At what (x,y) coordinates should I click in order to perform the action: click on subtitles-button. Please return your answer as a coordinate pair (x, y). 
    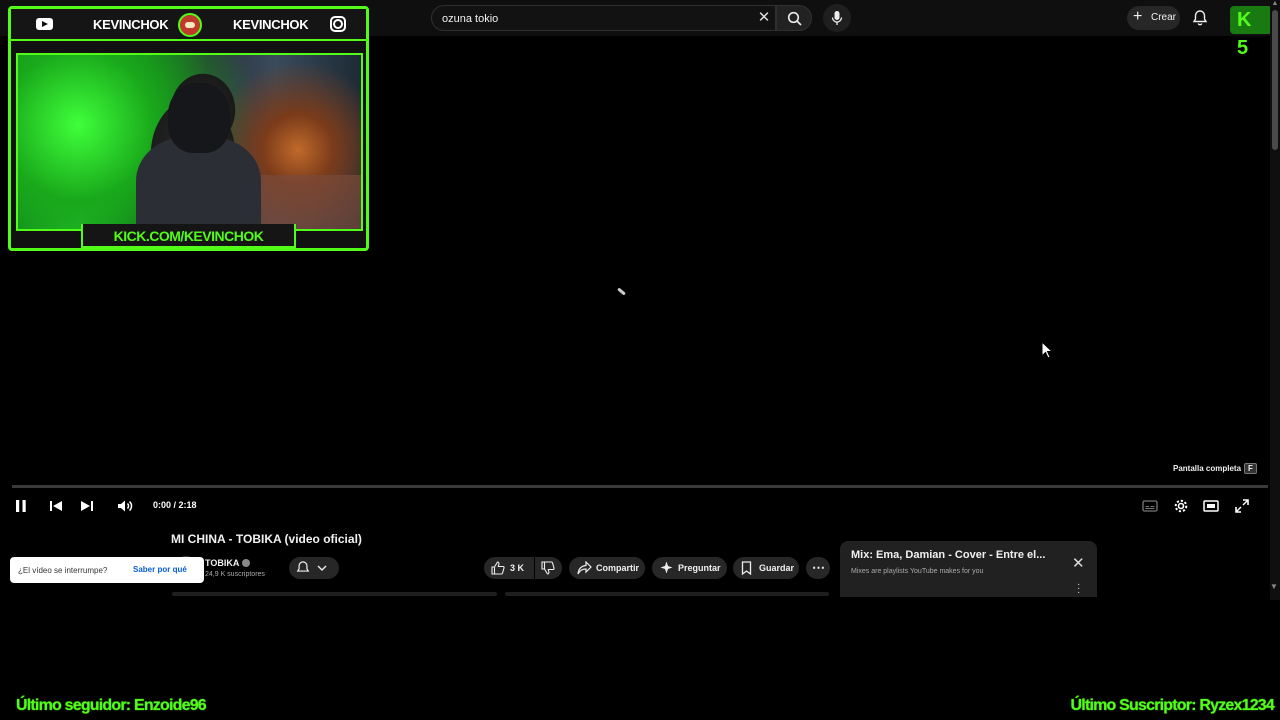
    Looking at the image, I should click on (1150, 506).